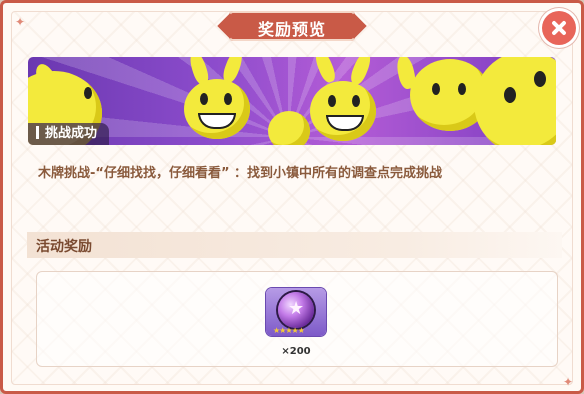 The width and height of the screenshot is (584, 394). Describe the element at coordinates (559, 28) in the screenshot. I see `close-button` at that location.